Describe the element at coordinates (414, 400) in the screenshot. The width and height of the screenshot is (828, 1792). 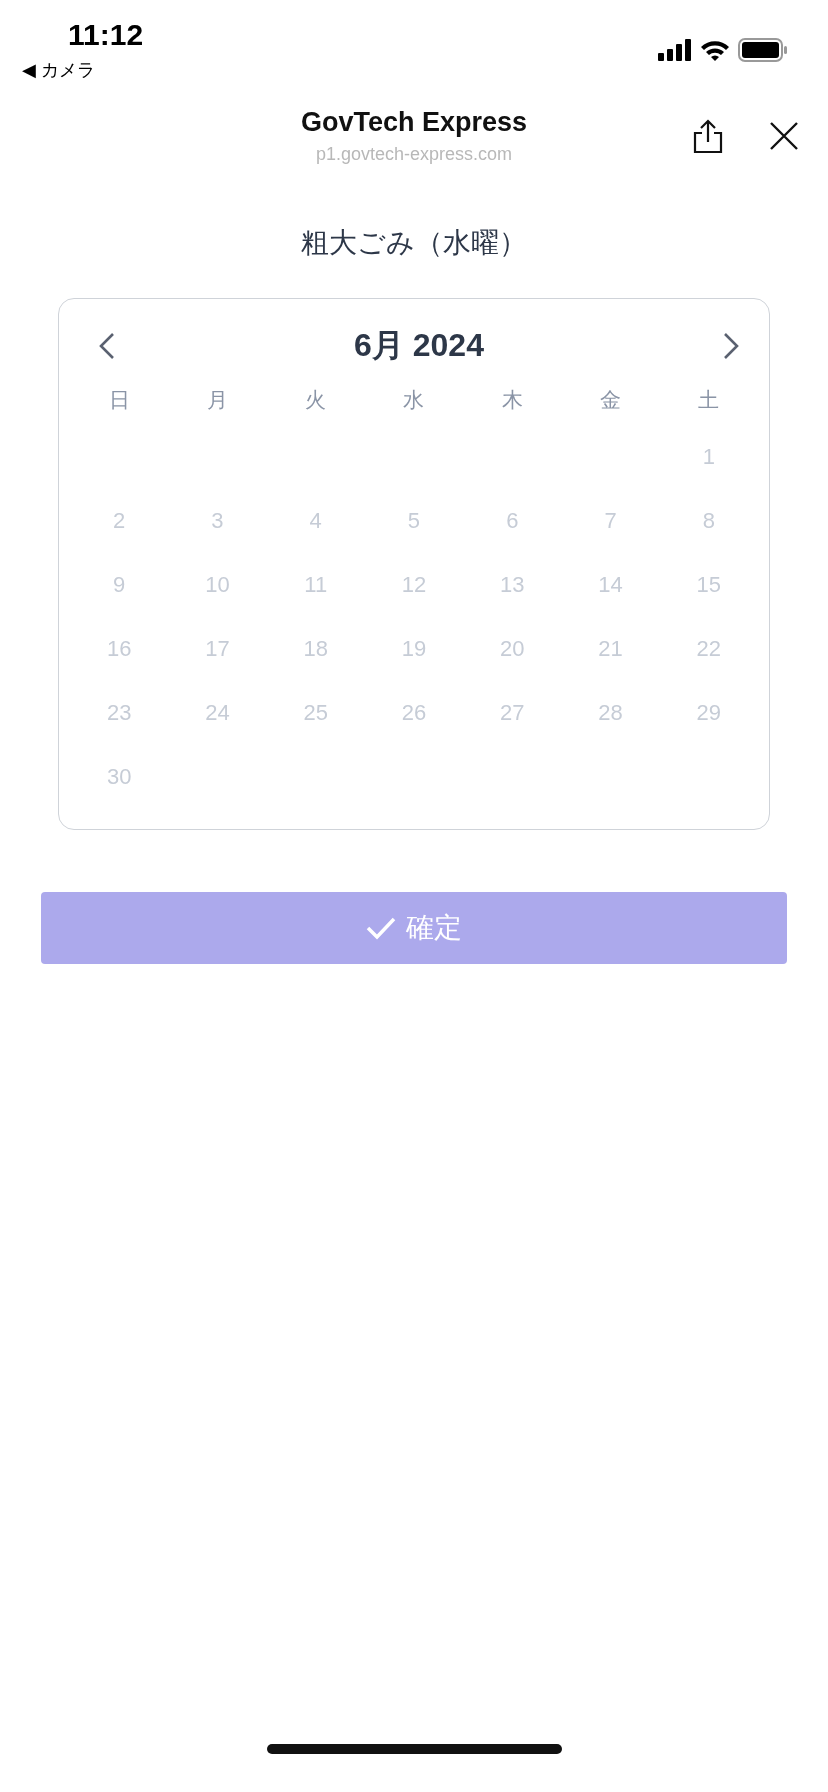
I see `weekday-label: 水` at that location.